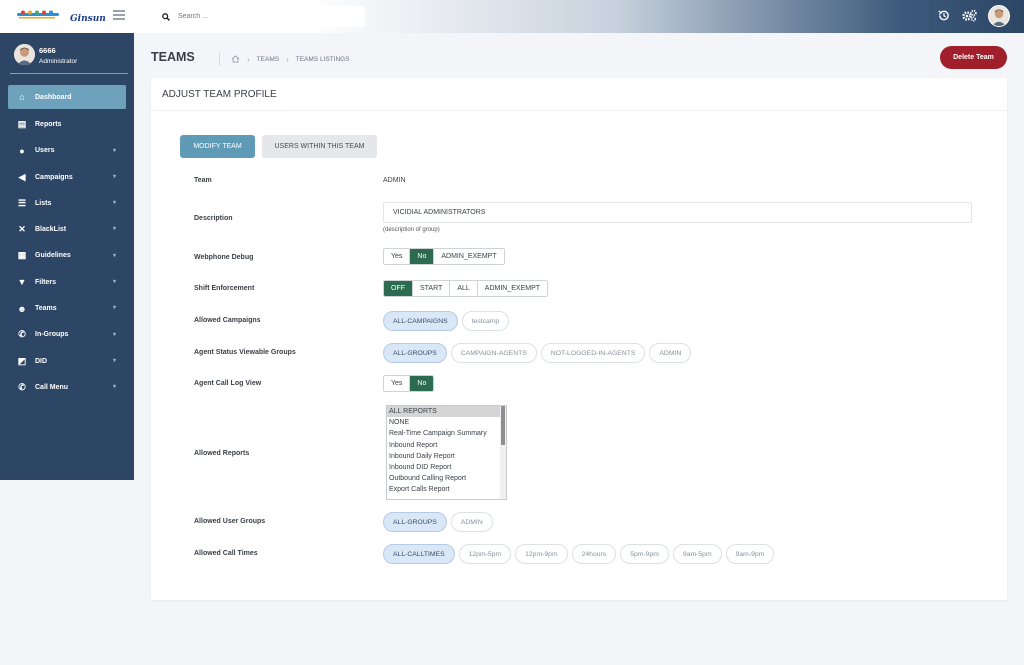 The width and height of the screenshot is (1024, 665). I want to click on user-group-pill-admin: ADMIN, so click(471, 522).